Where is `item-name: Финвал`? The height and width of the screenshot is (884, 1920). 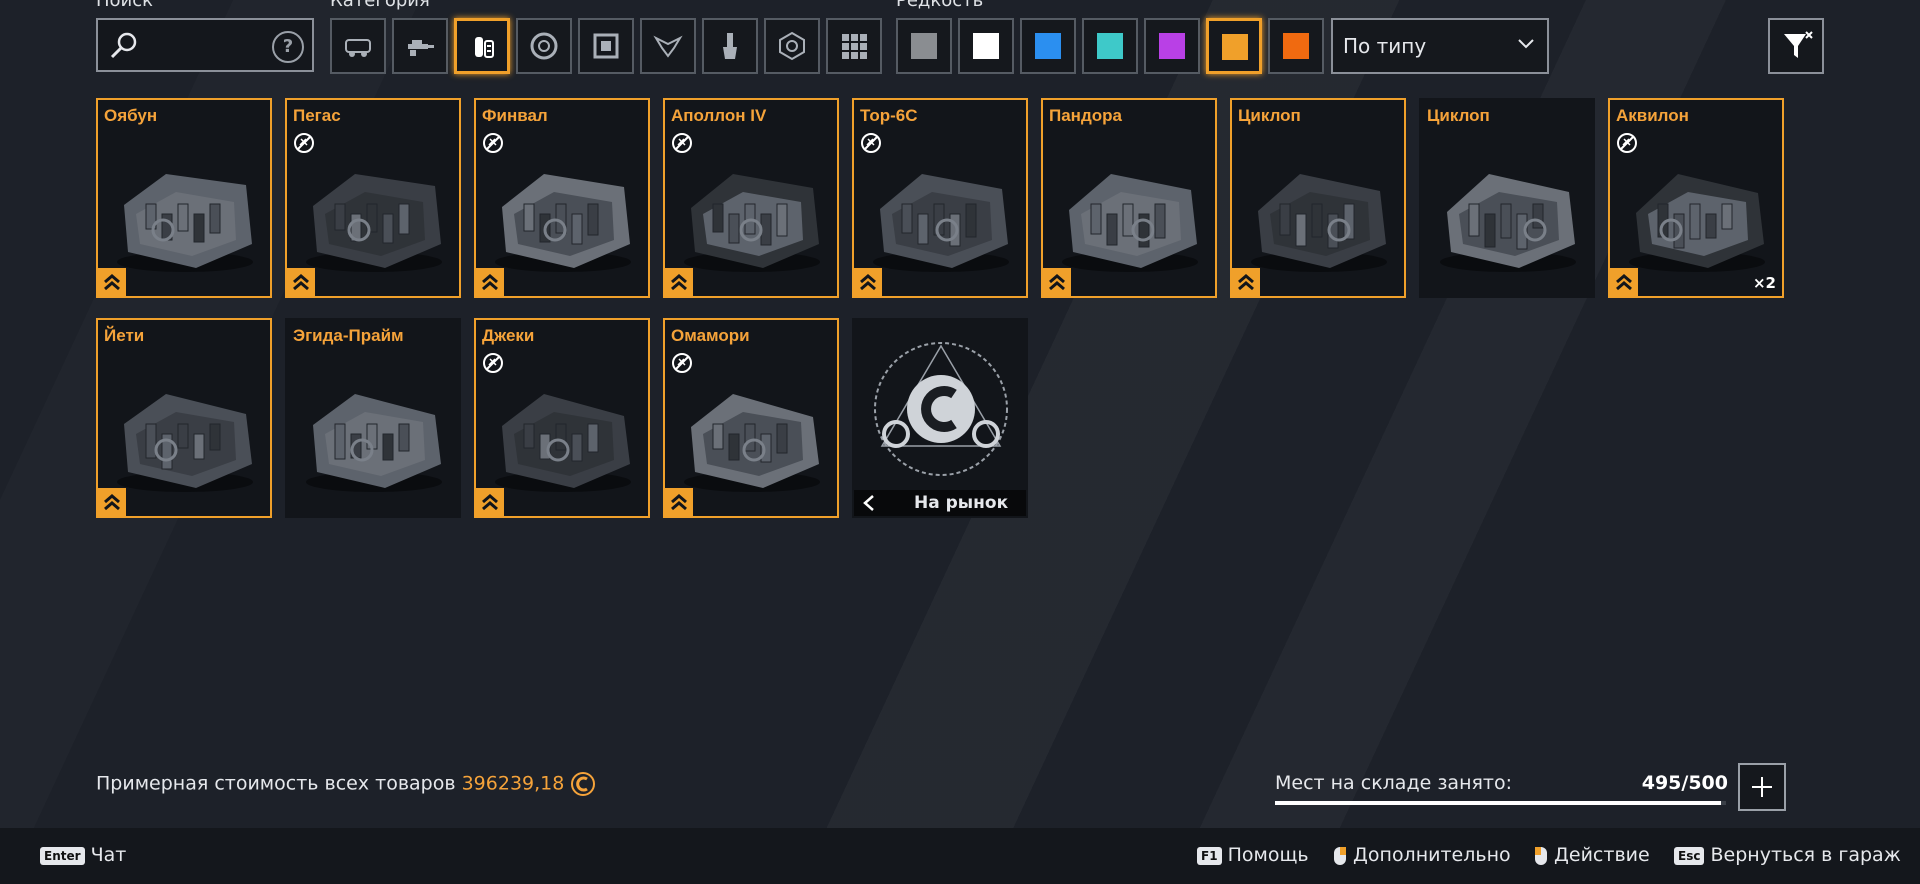
item-name: Финвал is located at coordinates (515, 115).